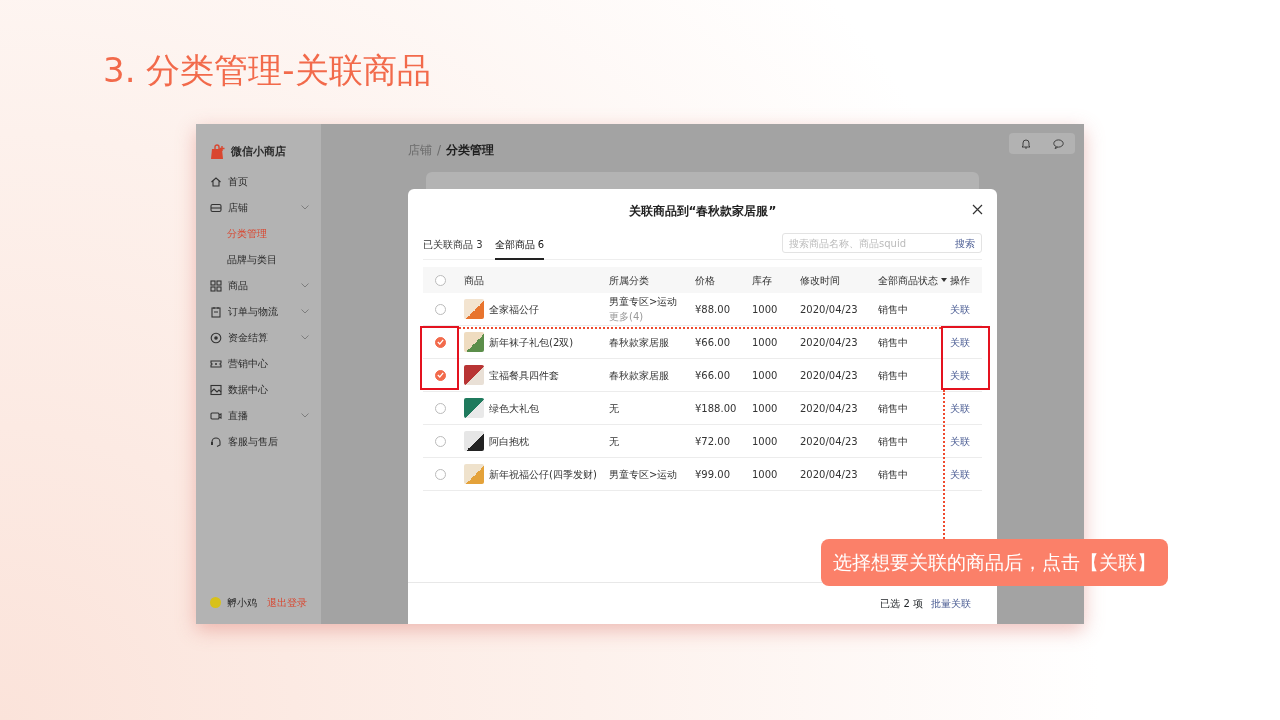 Image resolution: width=1280 pixels, height=720 pixels. I want to click on nav-item: 营销中心, so click(265, 363).